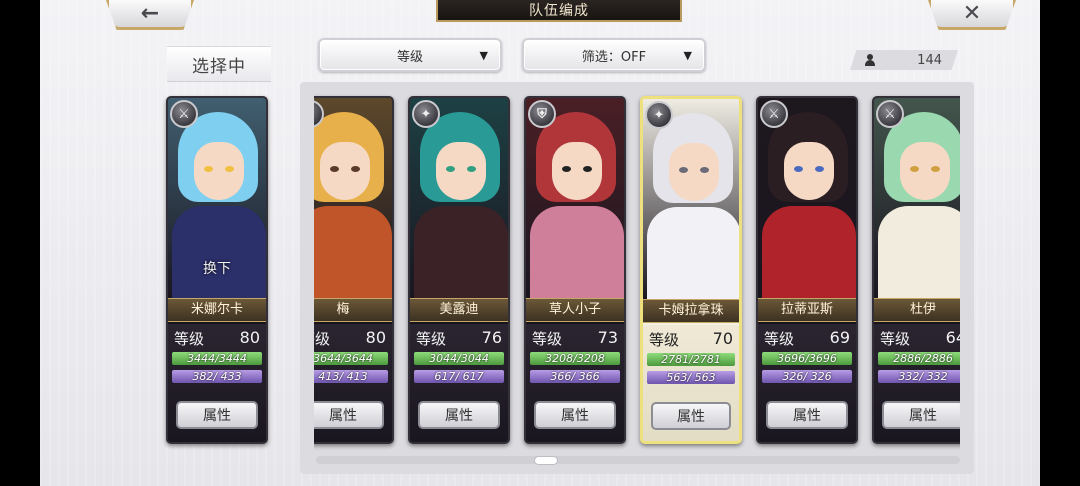 The image size is (1080, 486). I want to click on level-row: 等级 64, so click(920, 338).